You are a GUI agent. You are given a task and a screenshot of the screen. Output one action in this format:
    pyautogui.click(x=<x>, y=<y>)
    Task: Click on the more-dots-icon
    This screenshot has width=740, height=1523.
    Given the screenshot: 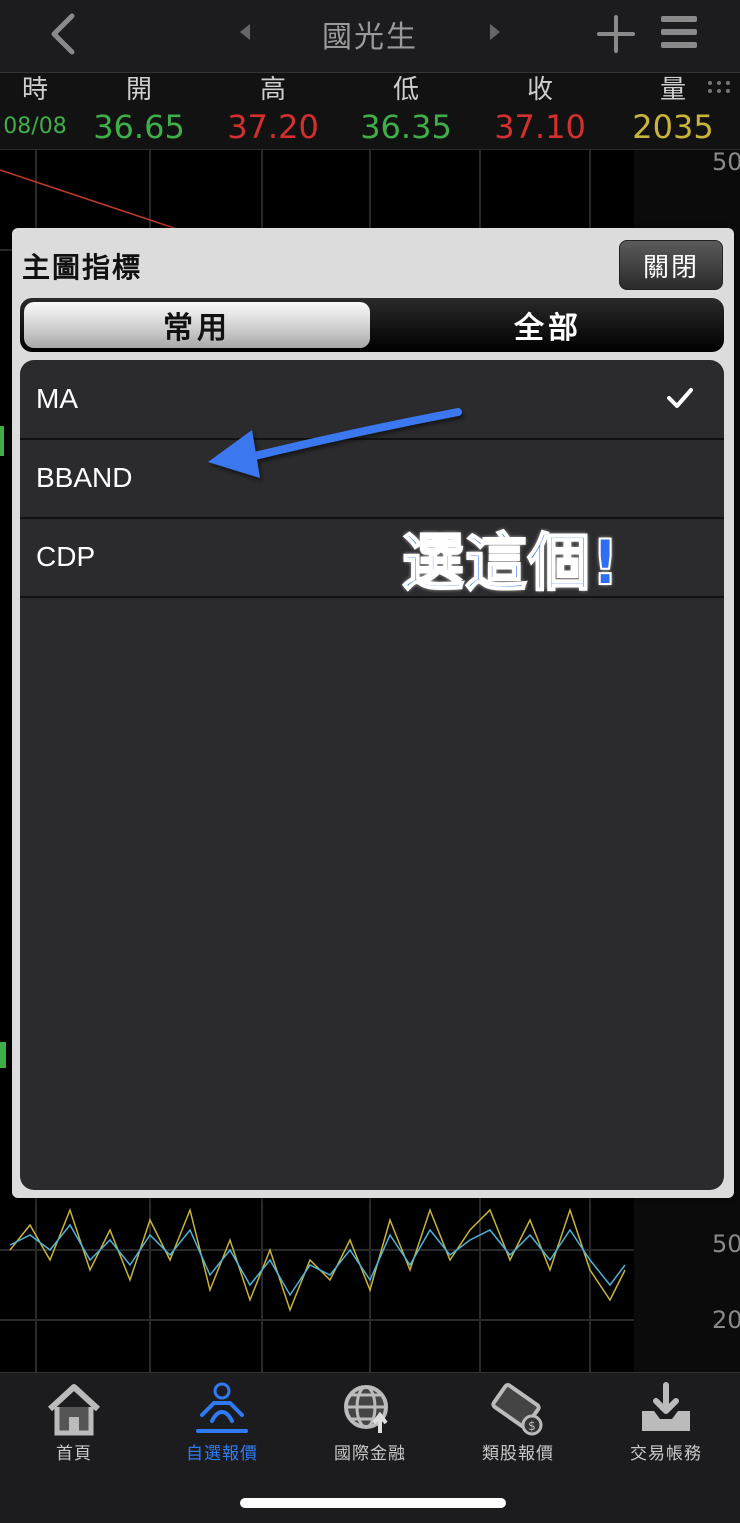 What is the action you would take?
    pyautogui.click(x=719, y=87)
    